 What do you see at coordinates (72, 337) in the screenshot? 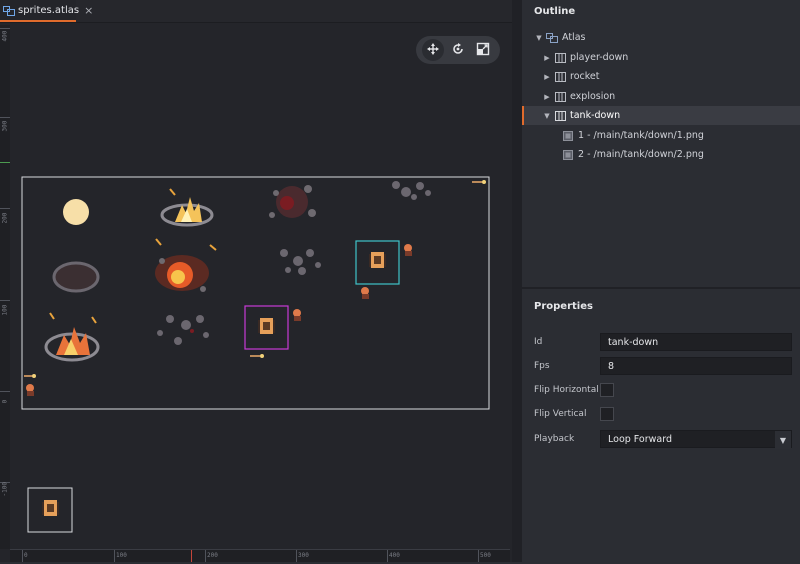
I see `sprite-bonfire` at bounding box center [72, 337].